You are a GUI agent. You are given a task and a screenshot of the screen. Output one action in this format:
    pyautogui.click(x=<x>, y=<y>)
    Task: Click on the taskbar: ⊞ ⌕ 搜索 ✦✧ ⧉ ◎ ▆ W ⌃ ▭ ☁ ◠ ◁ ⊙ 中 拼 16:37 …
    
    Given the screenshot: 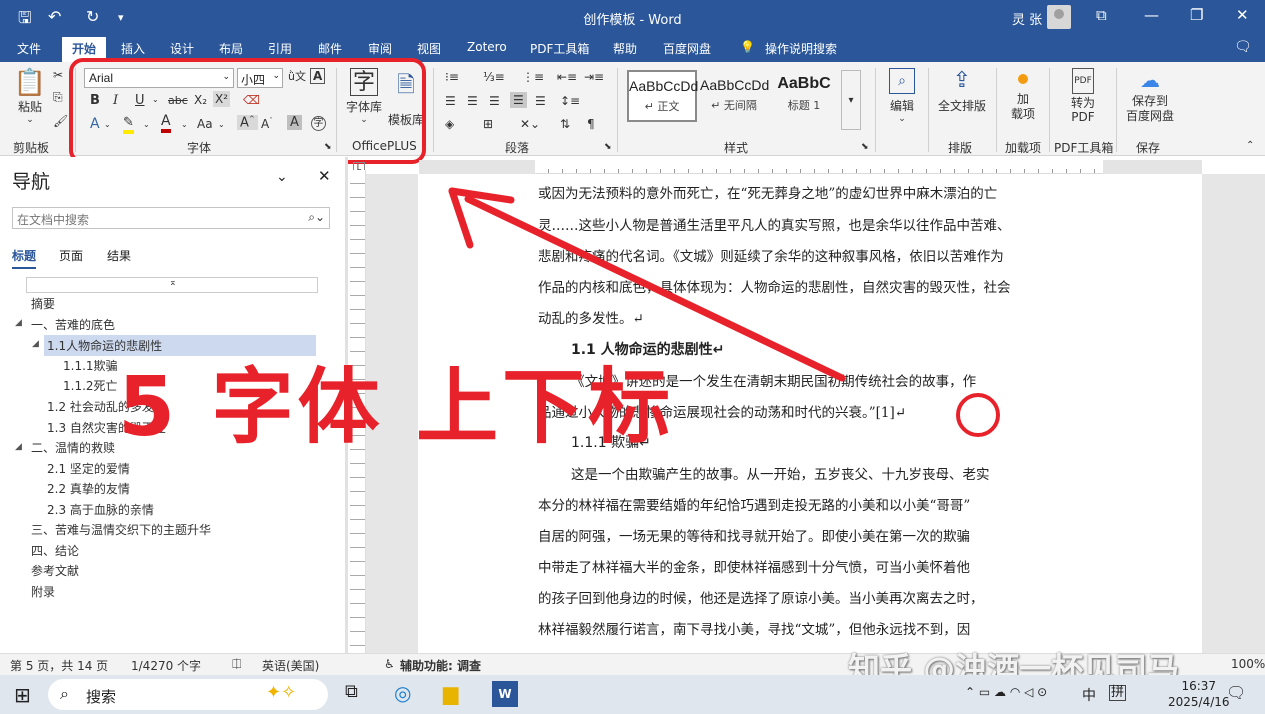 What is the action you would take?
    pyautogui.click(x=632, y=694)
    